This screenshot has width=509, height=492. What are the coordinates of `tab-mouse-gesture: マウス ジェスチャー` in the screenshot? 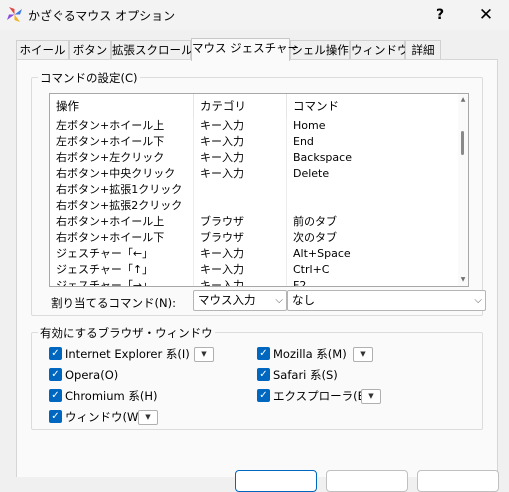 It's located at (245, 49).